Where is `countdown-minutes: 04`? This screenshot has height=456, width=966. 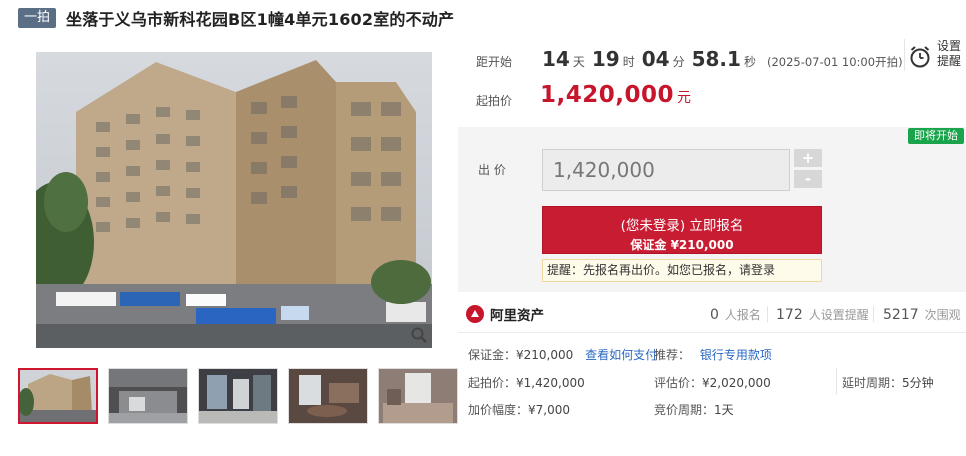
countdown-minutes: 04 is located at coordinates (655, 59).